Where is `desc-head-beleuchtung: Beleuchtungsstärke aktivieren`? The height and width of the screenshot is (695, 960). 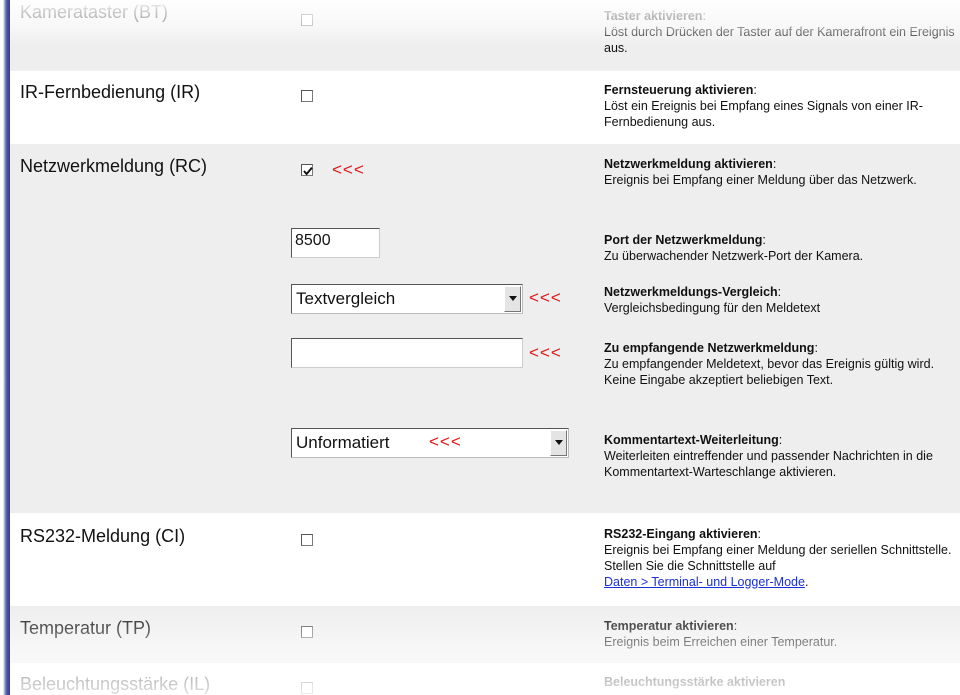 desc-head-beleuchtung: Beleuchtungsstärke aktivieren is located at coordinates (695, 682).